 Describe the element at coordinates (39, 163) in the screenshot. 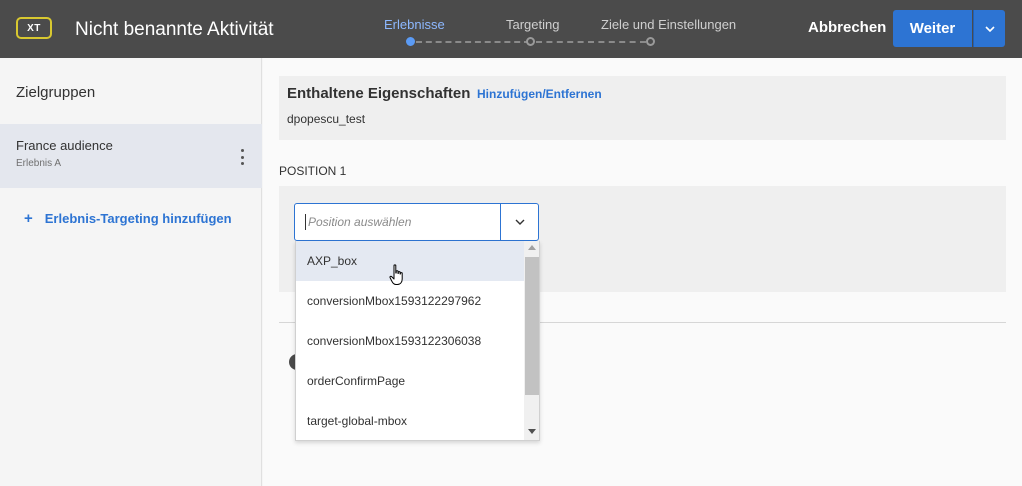

I see `audience-experience: Erlebnis A` at that location.